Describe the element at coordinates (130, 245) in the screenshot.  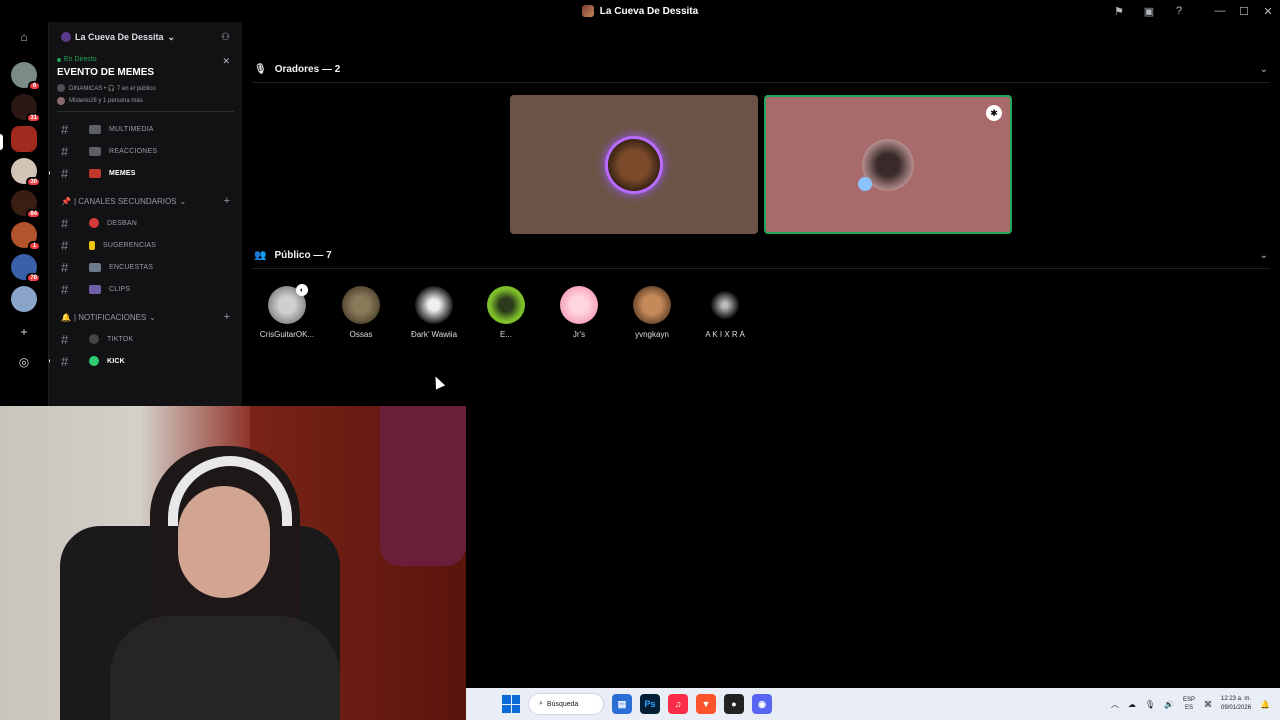
I see `channel-label: SUGERENCIAS` at that location.